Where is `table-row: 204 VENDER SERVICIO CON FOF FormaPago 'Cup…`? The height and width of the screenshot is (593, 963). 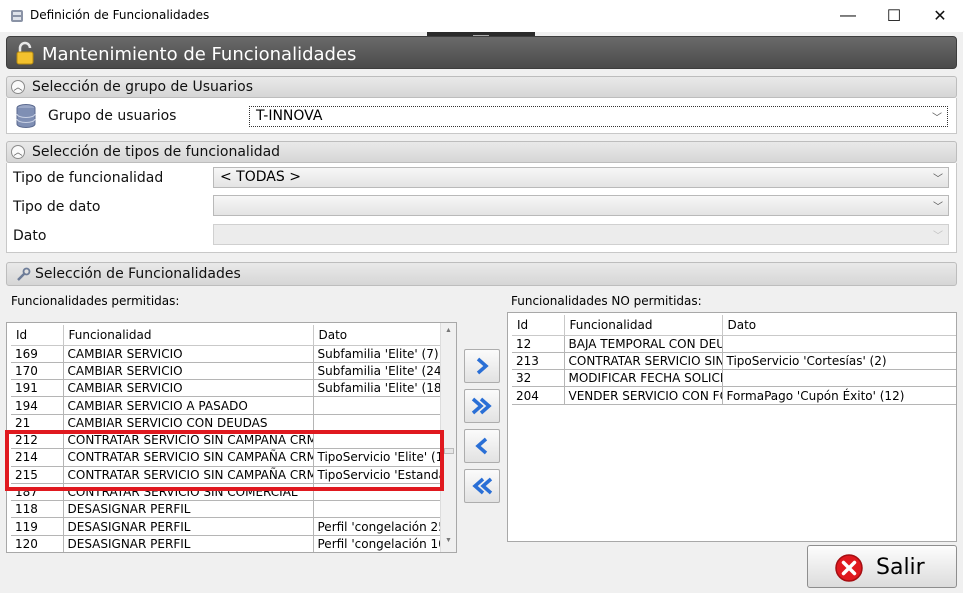
table-row: 204 VENDER SERVICIO CON FOF FormaPago 'Cup… is located at coordinates (734, 395).